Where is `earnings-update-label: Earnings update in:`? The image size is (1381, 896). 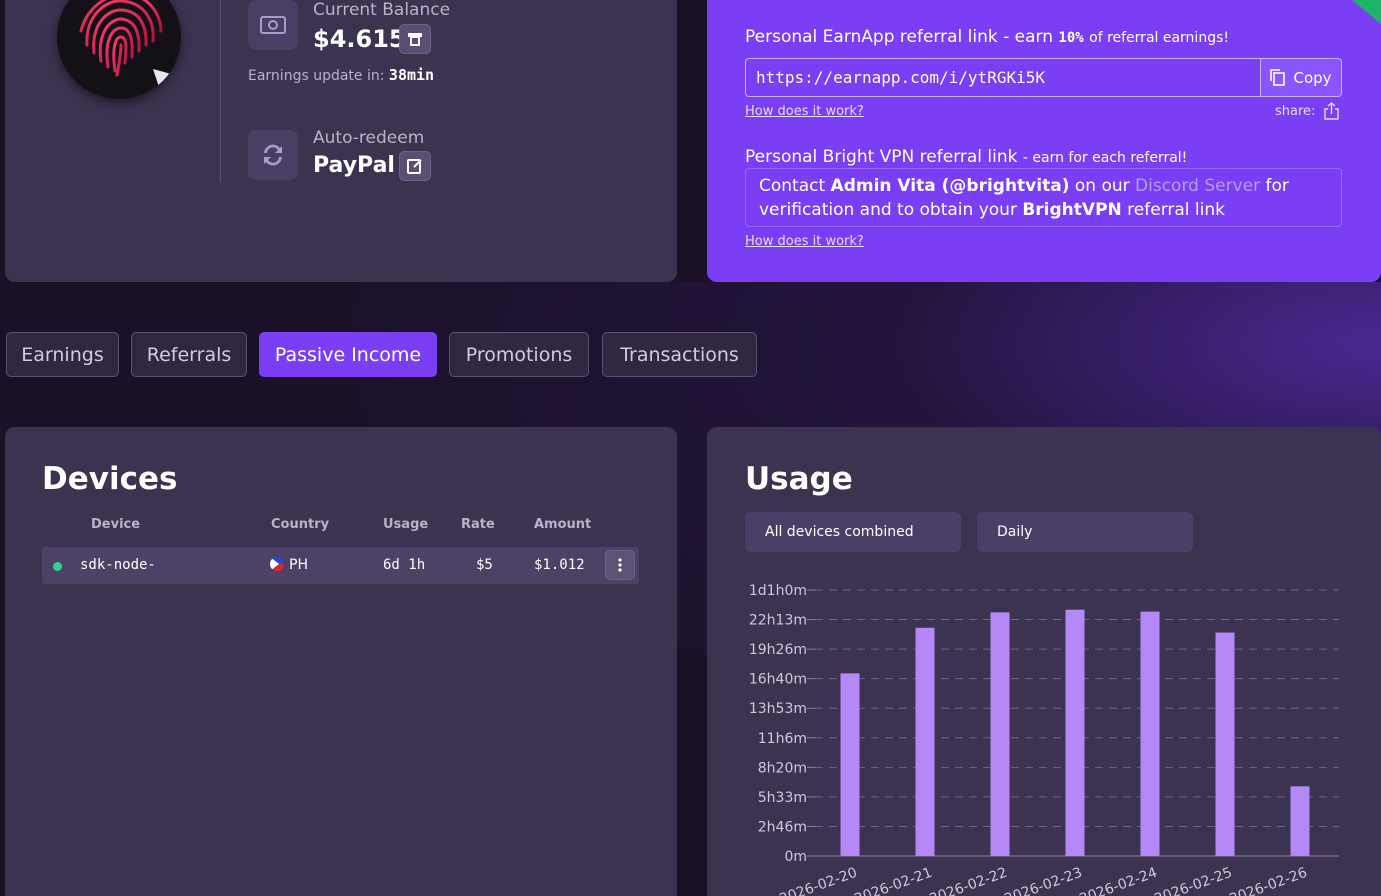
earnings-update-label: Earnings update in: is located at coordinates (316, 76).